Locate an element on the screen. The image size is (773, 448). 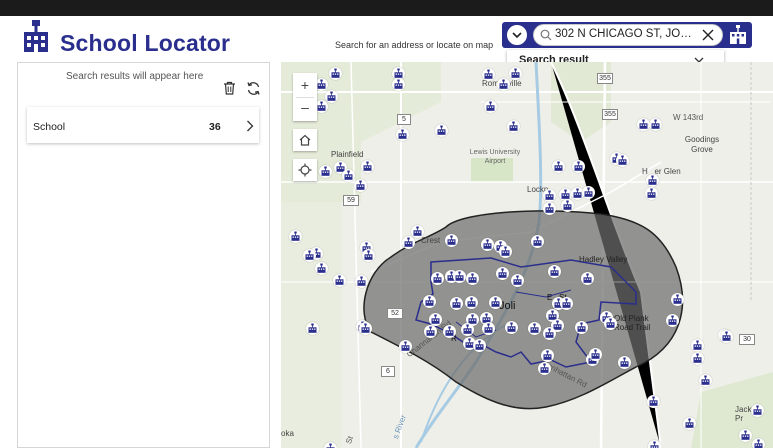
highway-shield: 59 is located at coordinates (351, 200).